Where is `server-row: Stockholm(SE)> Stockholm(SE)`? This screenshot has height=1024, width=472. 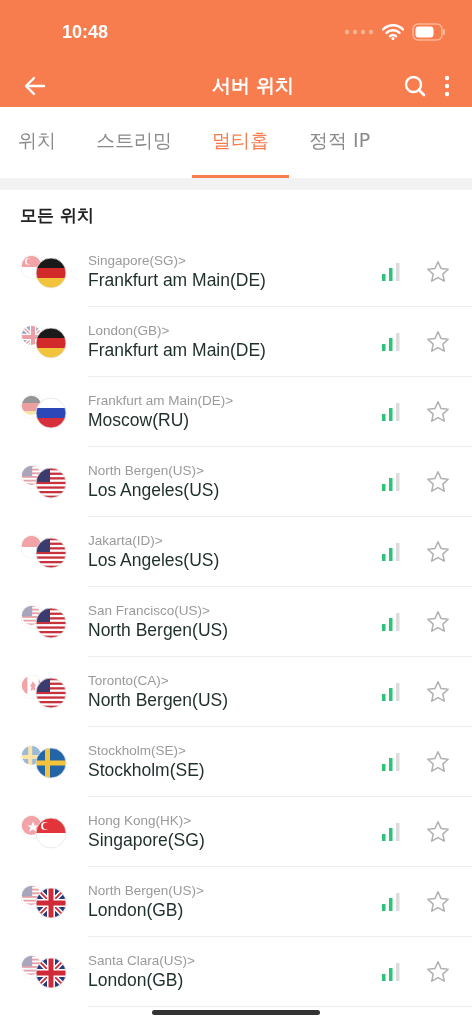 server-row: Stockholm(SE)> Stockholm(SE) is located at coordinates (236, 762).